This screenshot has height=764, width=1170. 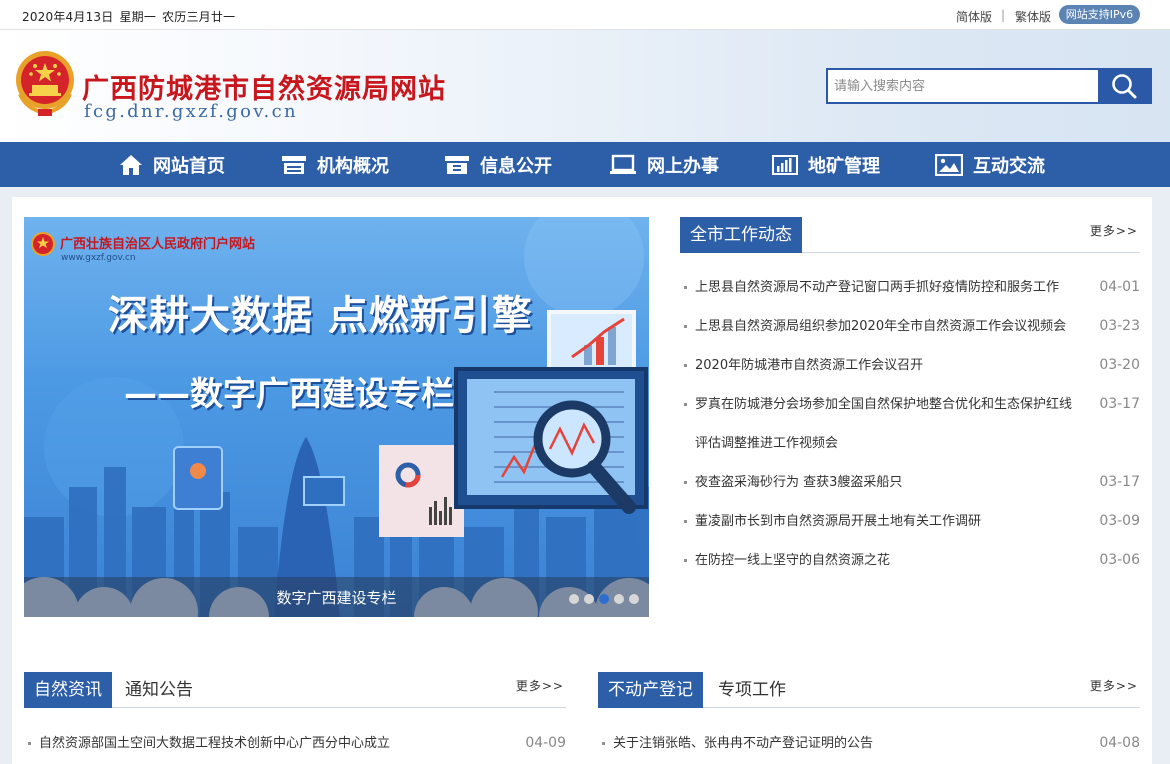 I want to click on lunar-date: 农历三月廿一, so click(x=199, y=17).